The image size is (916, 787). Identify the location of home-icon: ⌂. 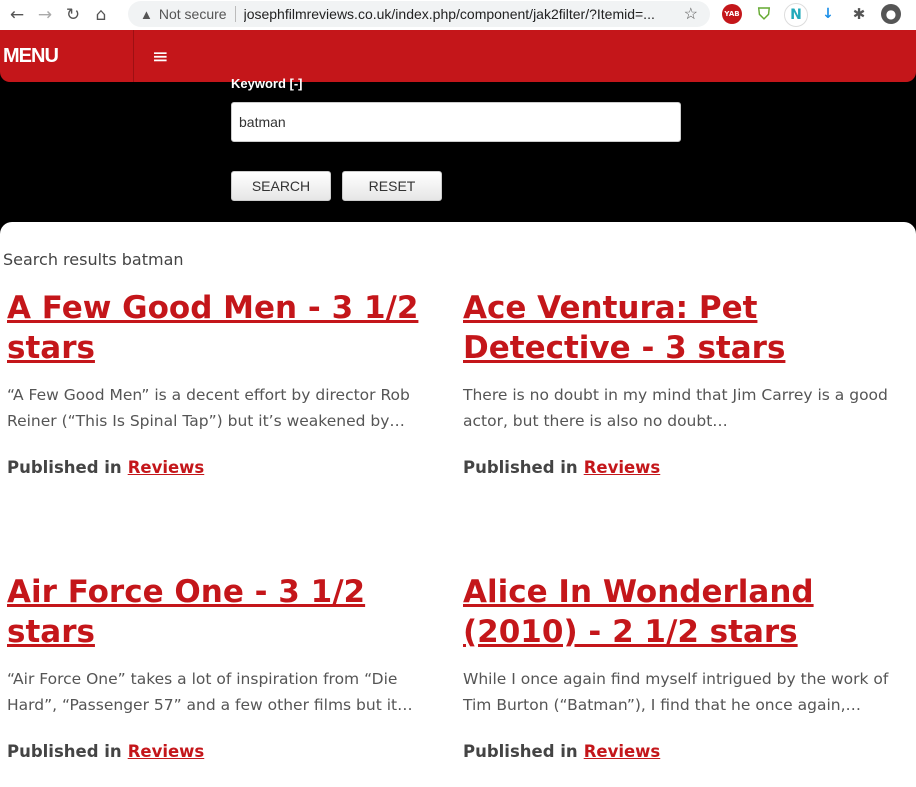
(101, 15).